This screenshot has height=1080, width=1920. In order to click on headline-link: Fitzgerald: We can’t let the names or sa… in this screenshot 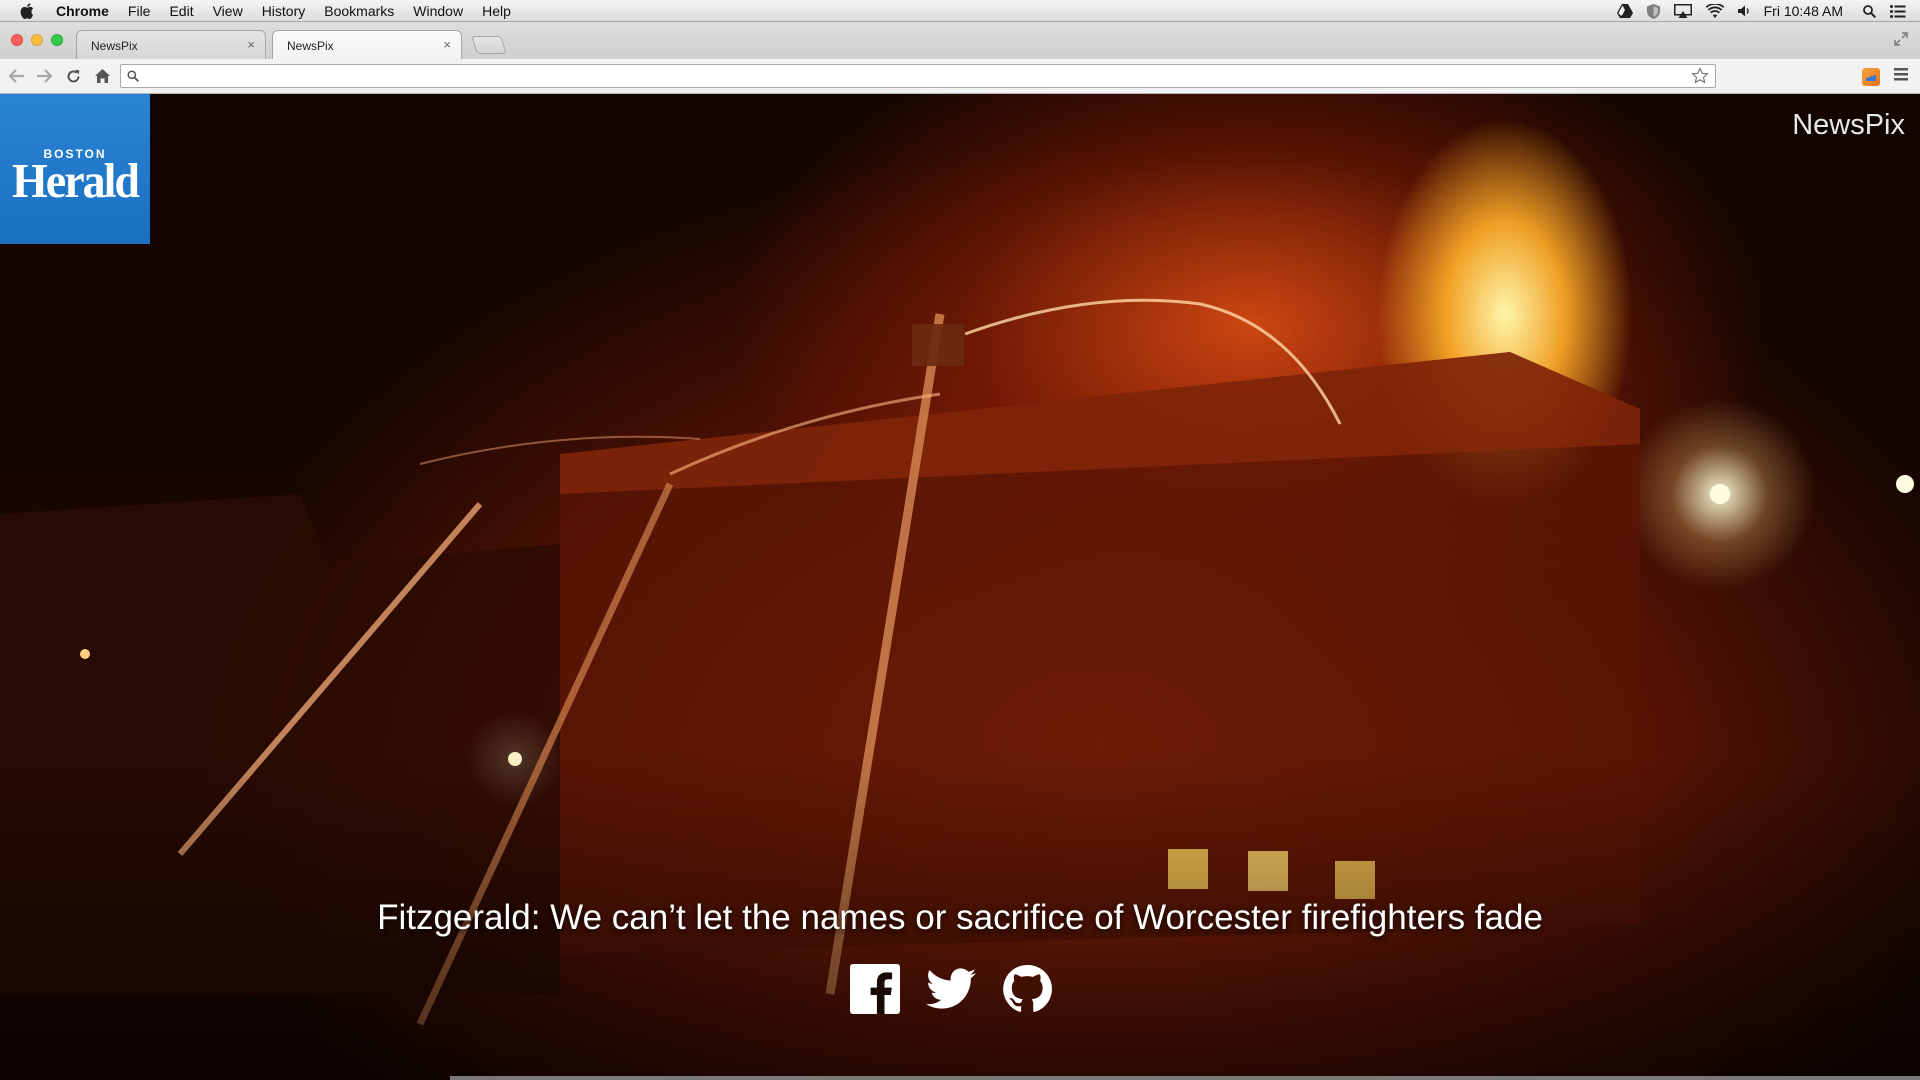, I will do `click(960, 917)`.